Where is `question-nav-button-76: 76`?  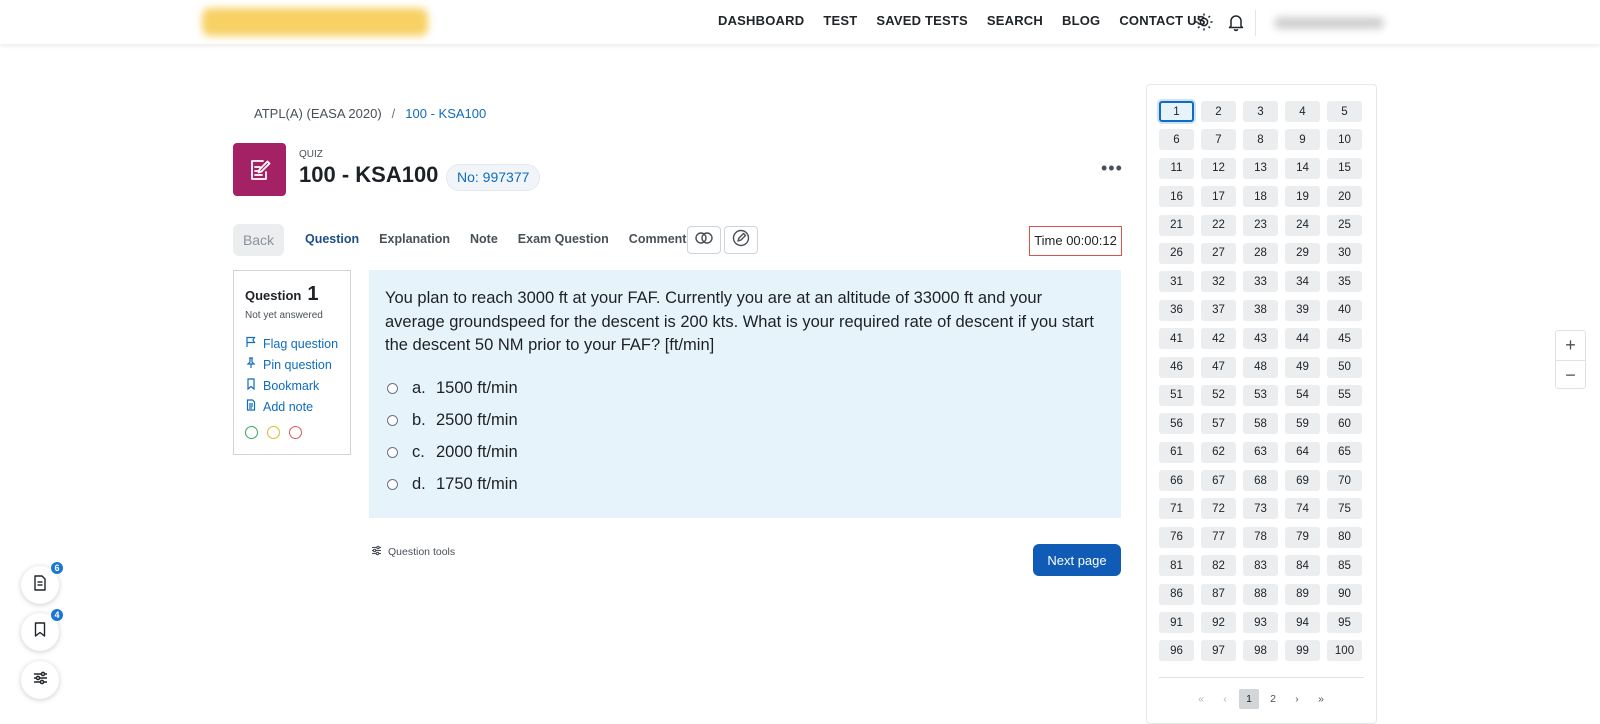 question-nav-button-76: 76 is located at coordinates (1176, 537).